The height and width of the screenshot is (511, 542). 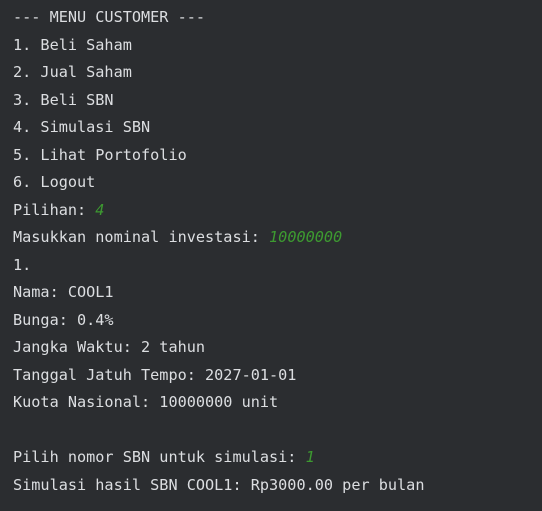 What do you see at coordinates (100, 154) in the screenshot?
I see `menu-item-lihat-portofolio: 5. Lihat Portofolio` at bounding box center [100, 154].